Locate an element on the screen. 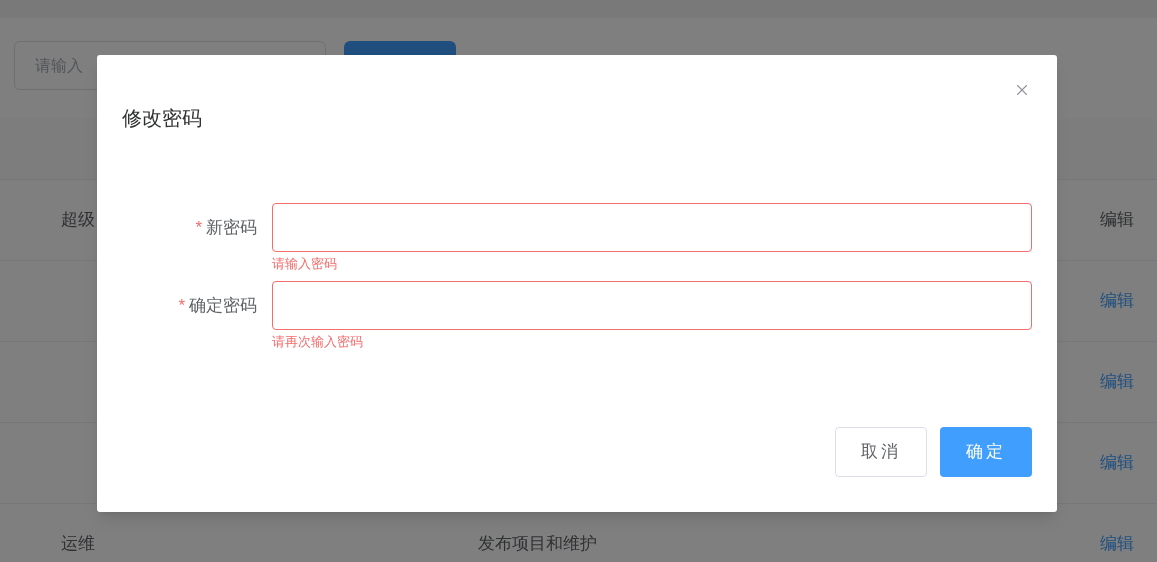 This screenshot has width=1157, height=562. dialog-title: 修改密码 is located at coordinates (162, 118).